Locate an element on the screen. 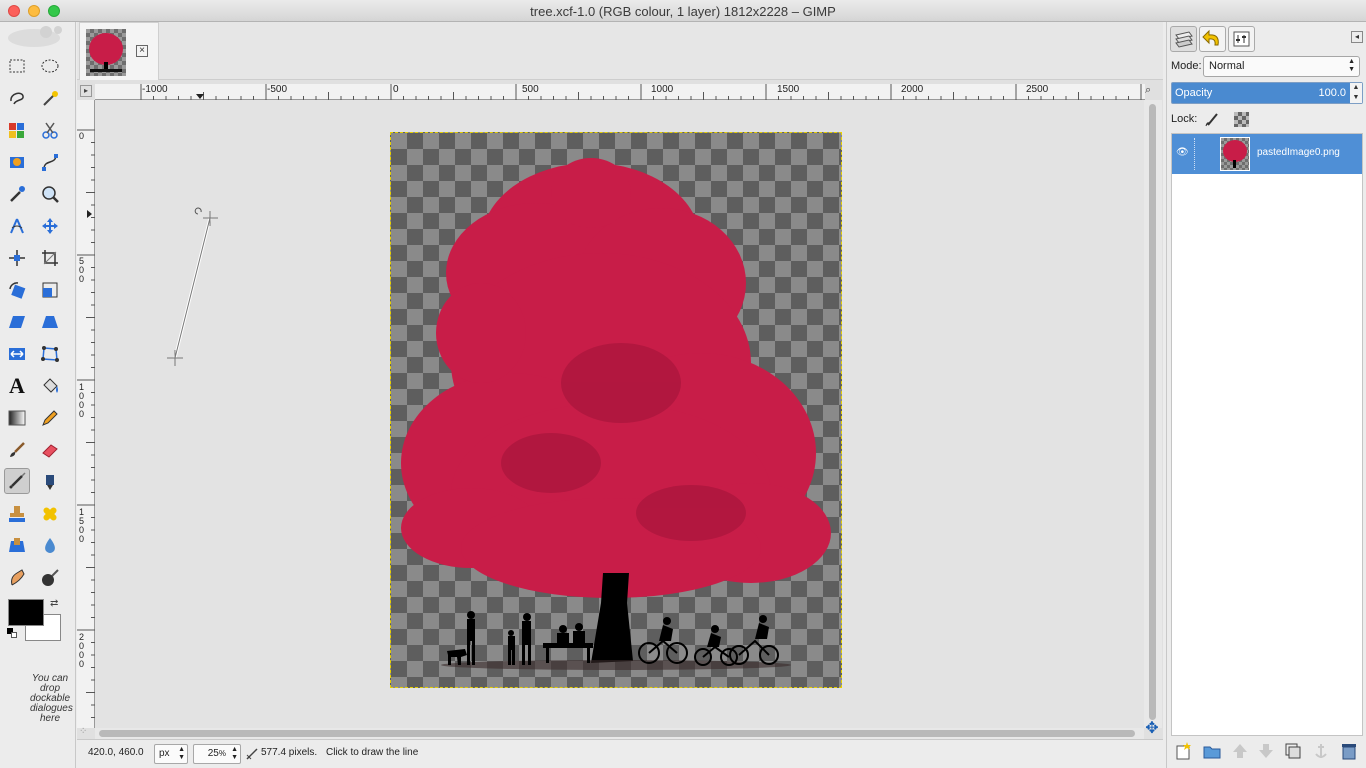  lock-pixels-icon is located at coordinates (1213, 119).